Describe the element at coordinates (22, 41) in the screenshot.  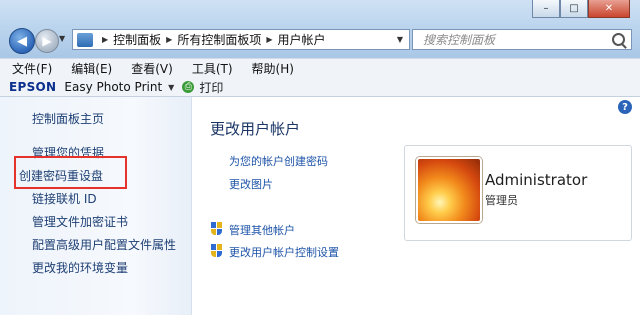
I see `back-arrow-icon: ◀` at that location.